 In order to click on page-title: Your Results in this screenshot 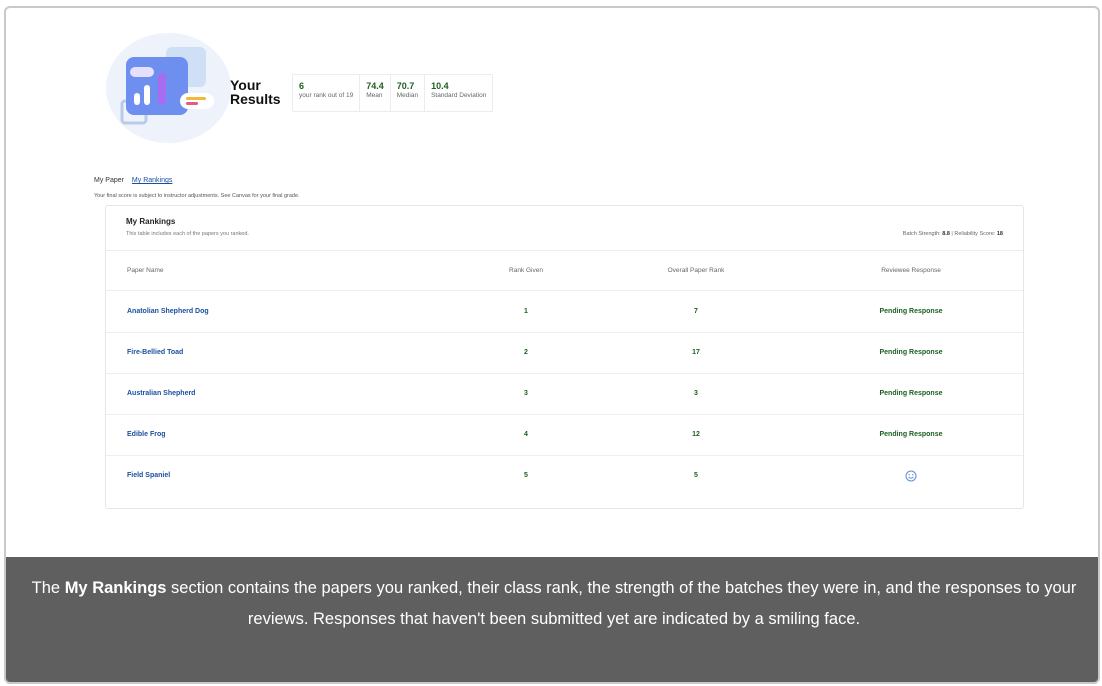, I will do `click(255, 92)`.